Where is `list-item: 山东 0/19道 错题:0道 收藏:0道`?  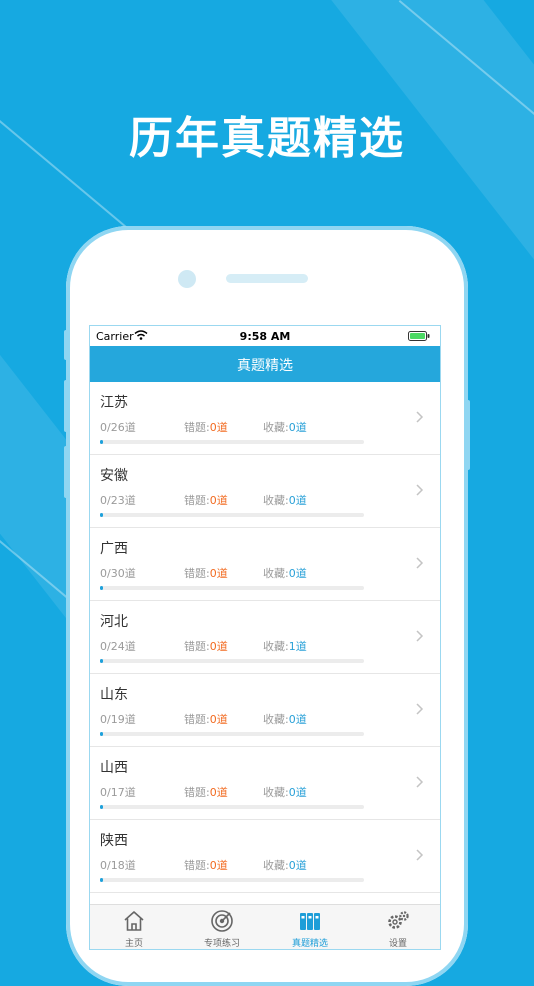 list-item: 山东 0/19道 错题:0道 收藏:0道 is located at coordinates (265, 710).